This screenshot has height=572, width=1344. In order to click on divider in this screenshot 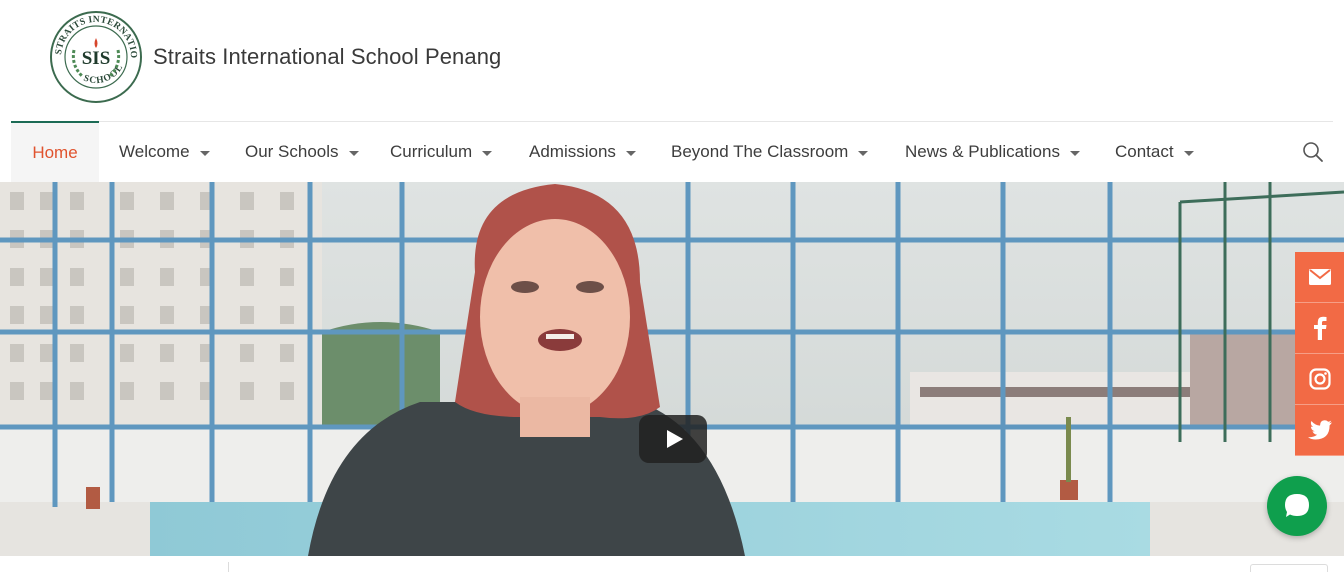, I will do `click(228, 567)`.